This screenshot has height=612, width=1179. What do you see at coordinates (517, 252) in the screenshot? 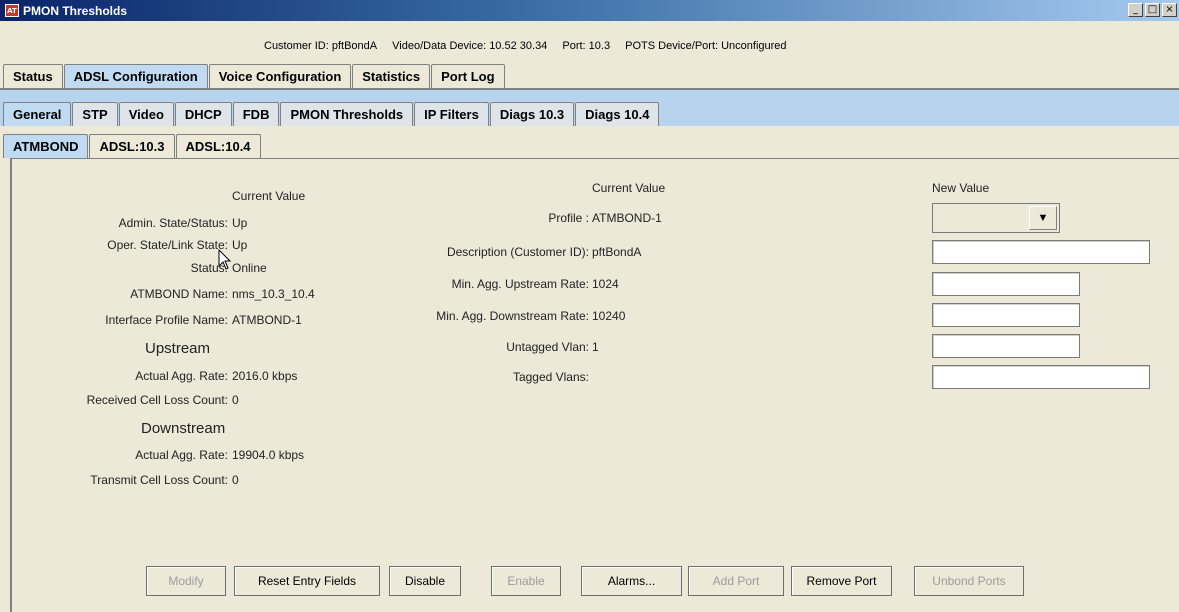
I see `description-label: Description (Customer ID):` at bounding box center [517, 252].